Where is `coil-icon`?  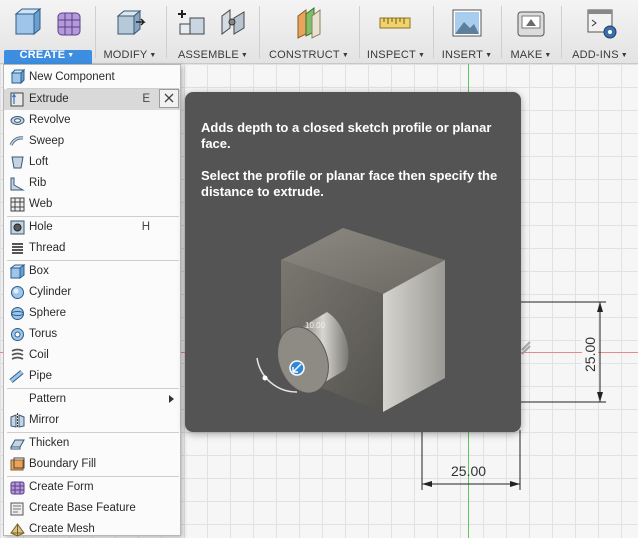 coil-icon is located at coordinates (17, 354).